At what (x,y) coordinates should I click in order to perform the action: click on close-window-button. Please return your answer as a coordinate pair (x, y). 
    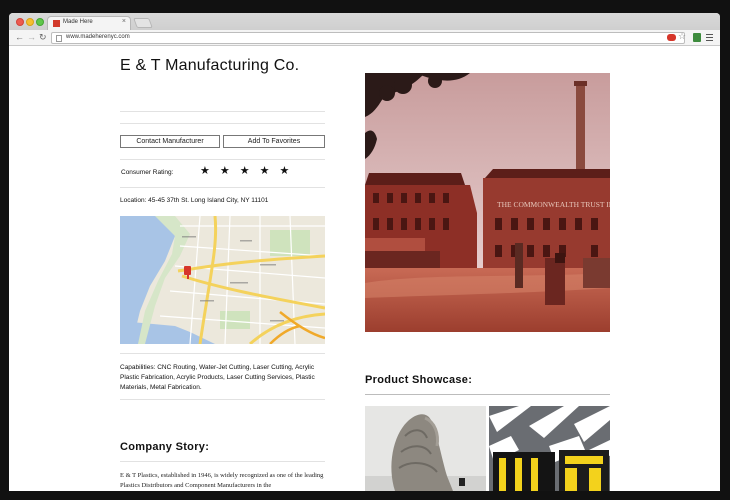
    Looking at the image, I should click on (20, 22).